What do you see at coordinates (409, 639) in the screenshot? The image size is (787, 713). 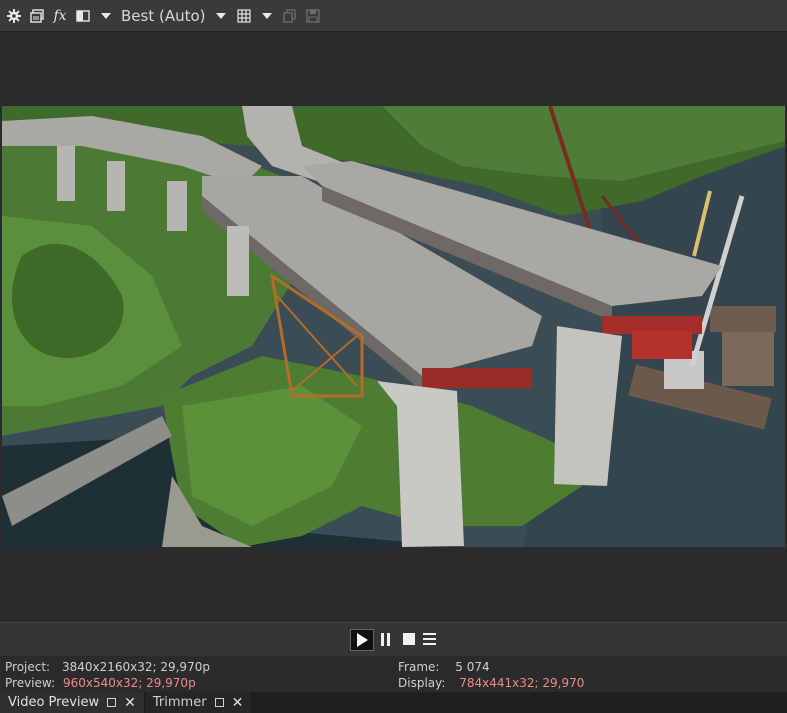 I see `stop-icon` at bounding box center [409, 639].